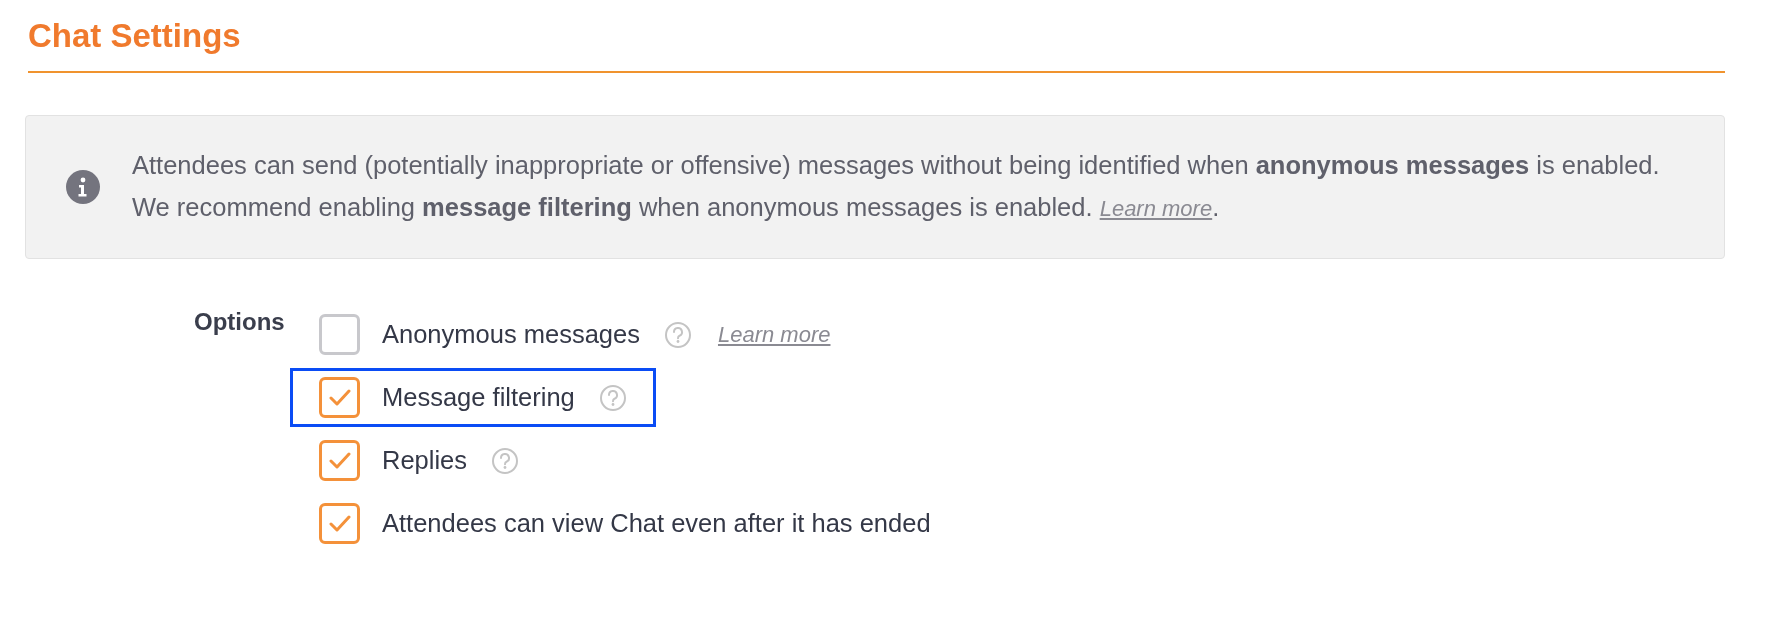  Describe the element at coordinates (656, 524) in the screenshot. I see `option-label: Attendees can view Chat even after it has ended` at that location.